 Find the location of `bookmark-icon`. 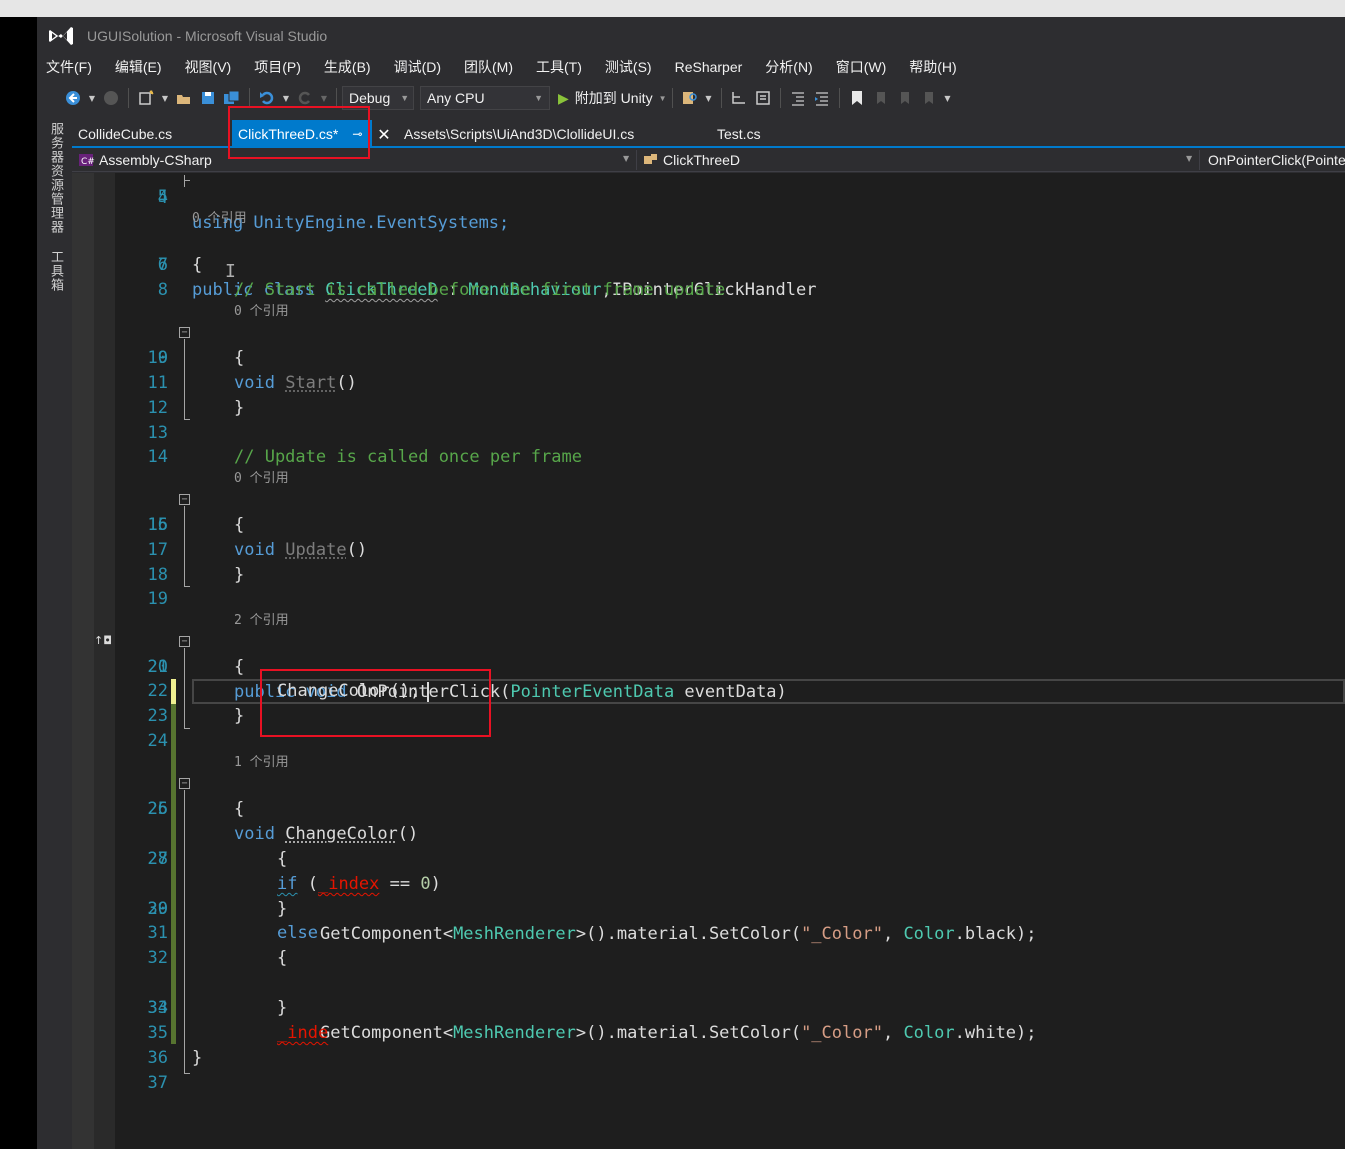

bookmark-icon is located at coordinates (857, 98).